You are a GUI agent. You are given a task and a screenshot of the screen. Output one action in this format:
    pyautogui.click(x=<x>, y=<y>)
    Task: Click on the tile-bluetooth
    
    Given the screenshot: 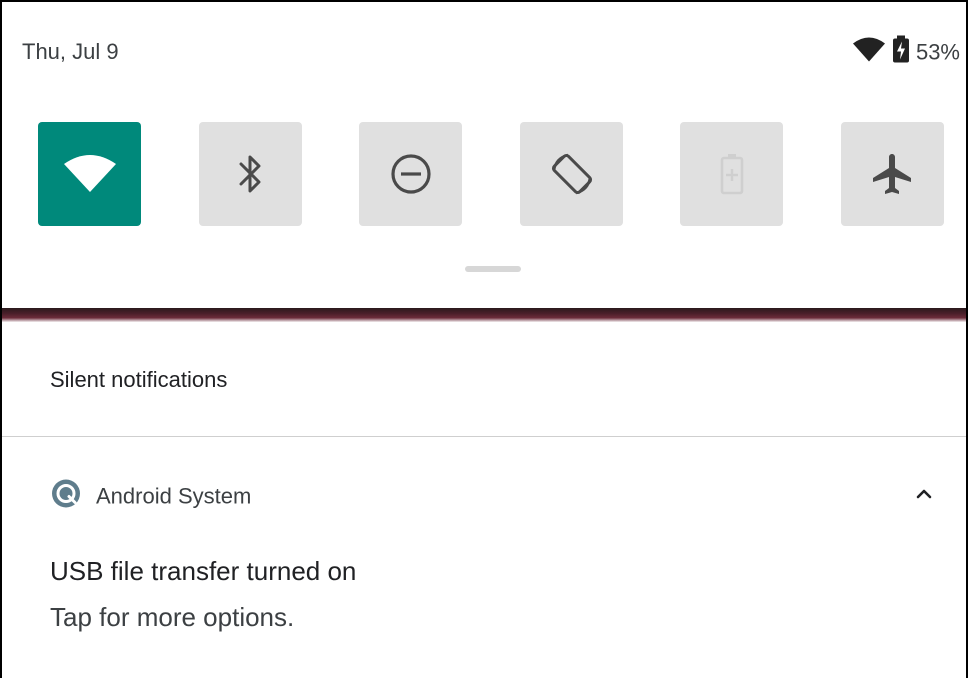 What is the action you would take?
    pyautogui.click(x=250, y=174)
    